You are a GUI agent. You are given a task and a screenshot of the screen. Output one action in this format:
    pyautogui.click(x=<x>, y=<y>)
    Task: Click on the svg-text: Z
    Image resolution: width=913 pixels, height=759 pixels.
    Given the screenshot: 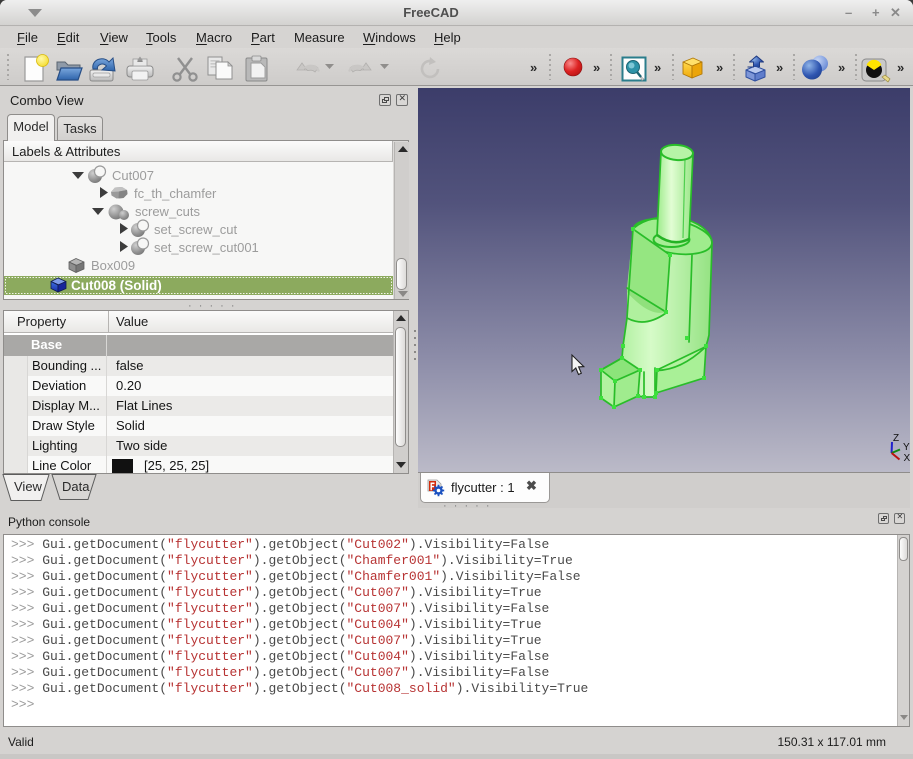 What is the action you would take?
    pyautogui.click(x=896, y=438)
    